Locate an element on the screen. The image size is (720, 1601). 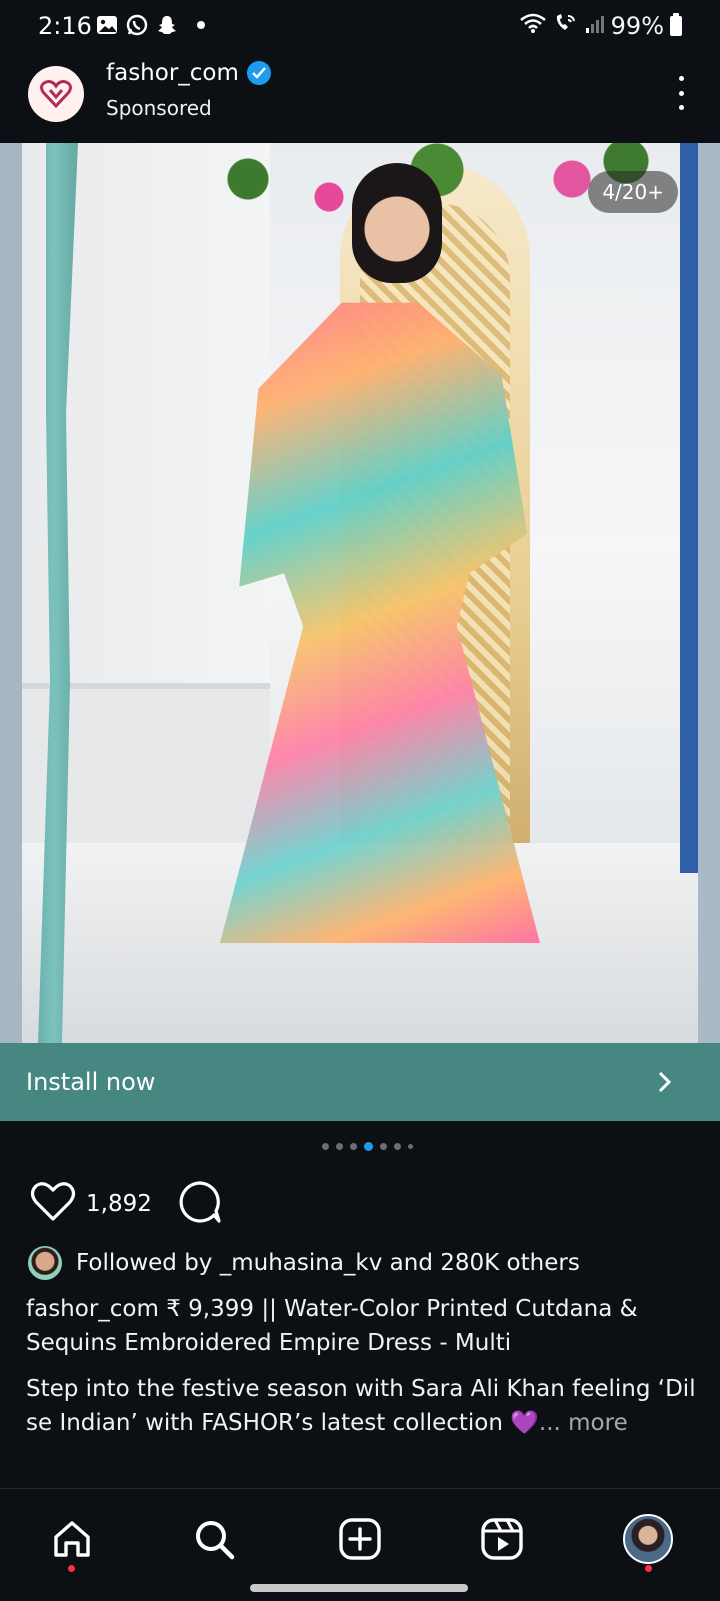
snapchat-icon is located at coordinates (167, 25).